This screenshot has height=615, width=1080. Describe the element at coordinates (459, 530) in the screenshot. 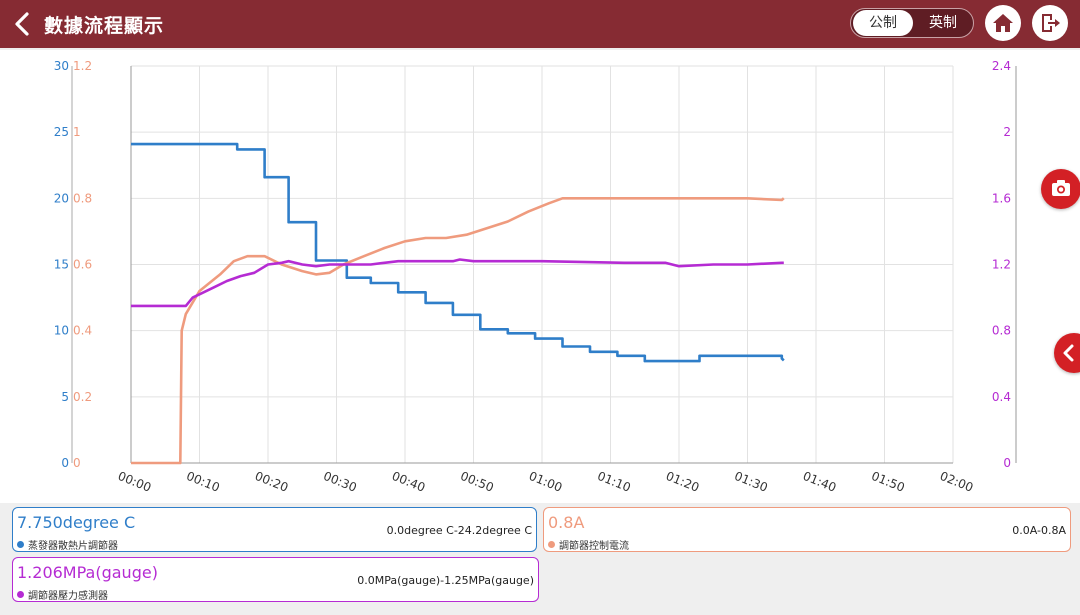

I see `card-range: 0.0degree C-24.2degree C` at that location.